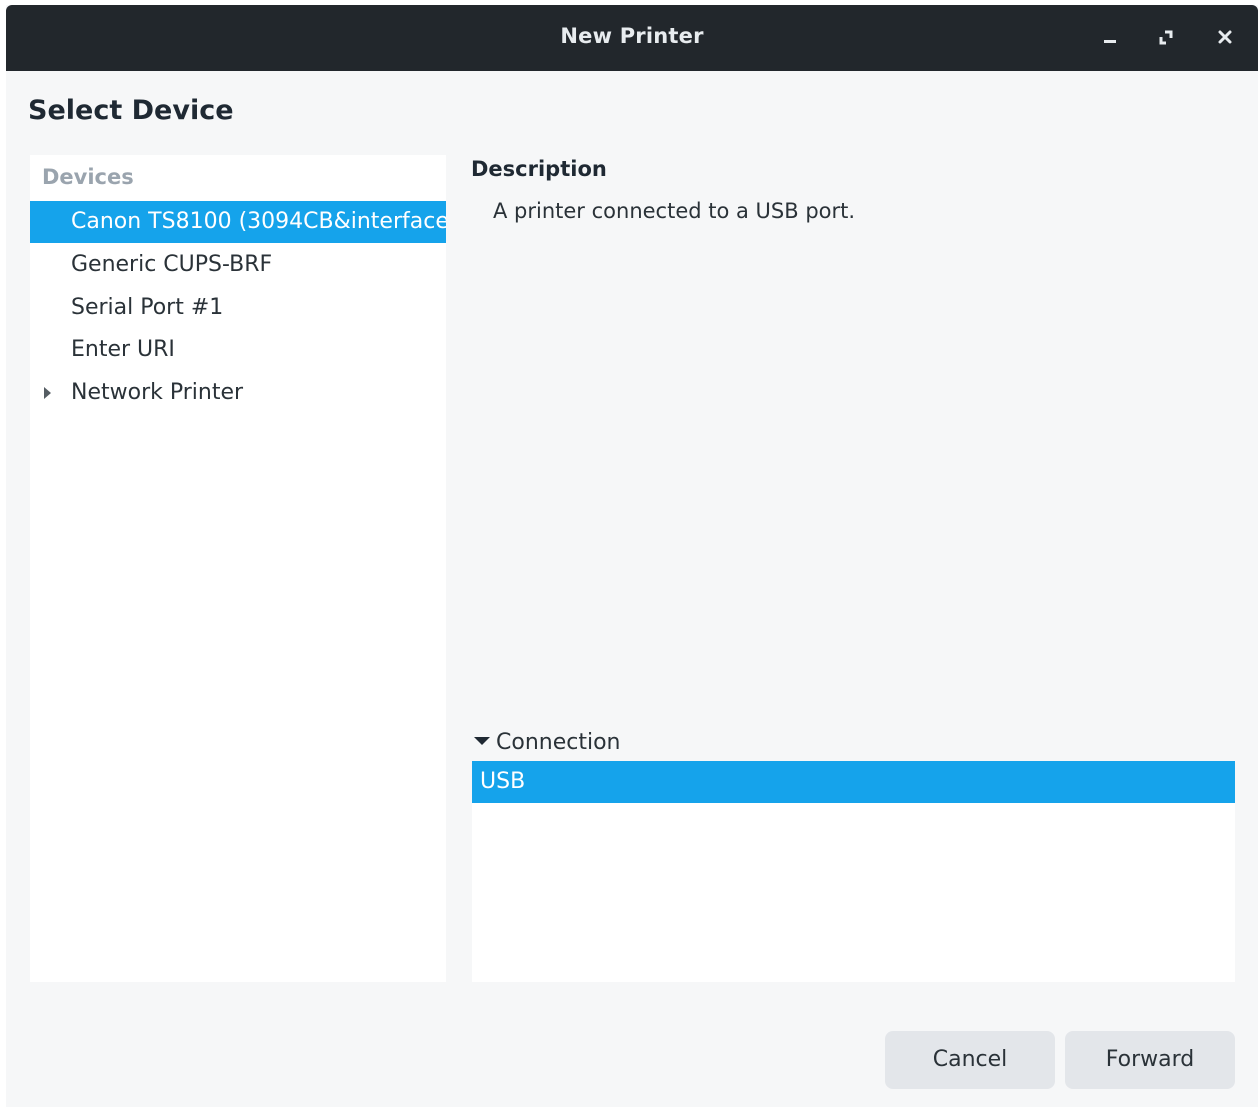 The width and height of the screenshot is (1258, 1107). I want to click on close-button, so click(1226, 38).